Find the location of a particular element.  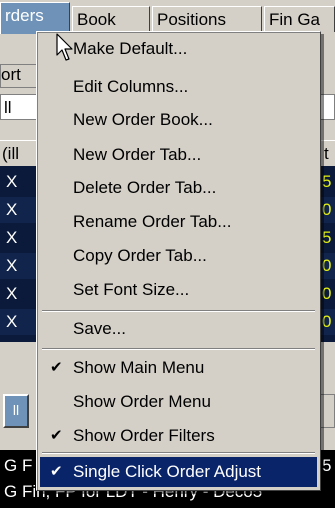

menu-item-show-order-menu: Show Order Menu is located at coordinates (178, 402).